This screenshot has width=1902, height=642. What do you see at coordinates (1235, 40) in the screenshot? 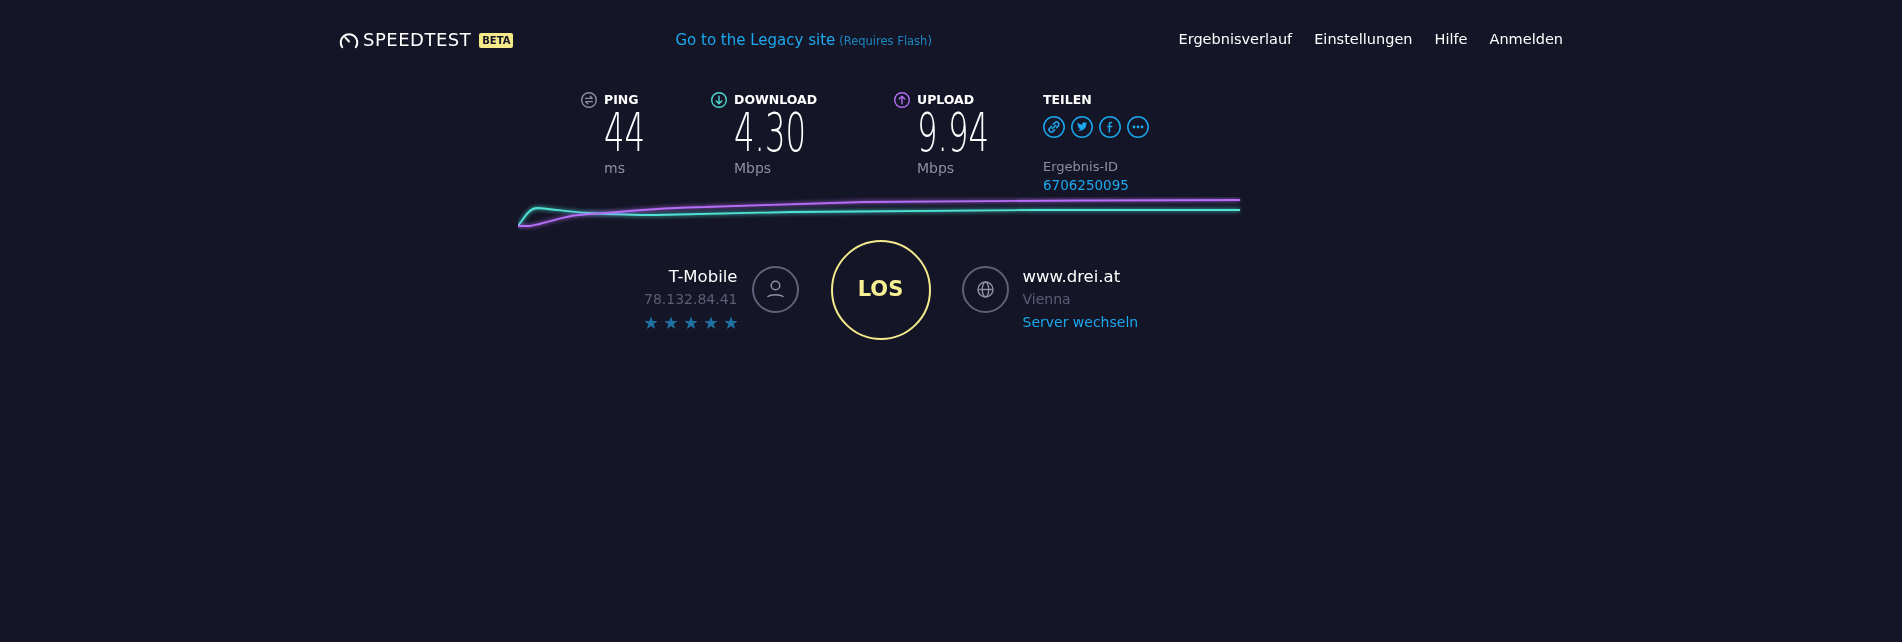
I see `nav-link: Ergebnisverlauf` at bounding box center [1235, 40].